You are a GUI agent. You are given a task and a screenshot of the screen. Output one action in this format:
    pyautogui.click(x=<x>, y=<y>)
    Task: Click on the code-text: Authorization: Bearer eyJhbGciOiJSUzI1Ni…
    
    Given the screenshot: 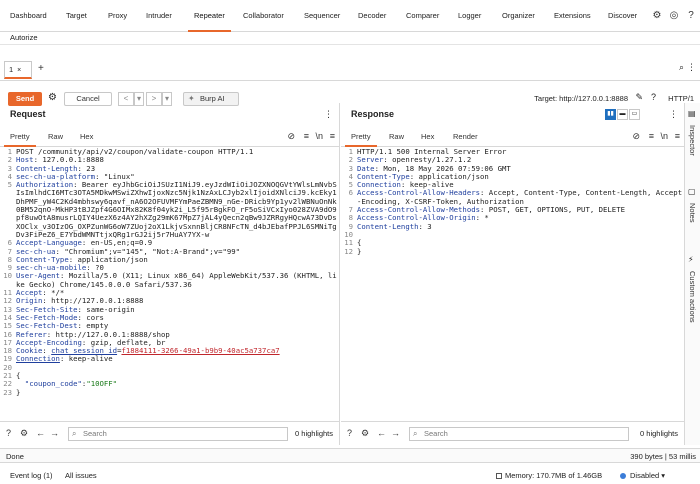 What is the action you would take?
    pyautogui.click(x=176, y=209)
    